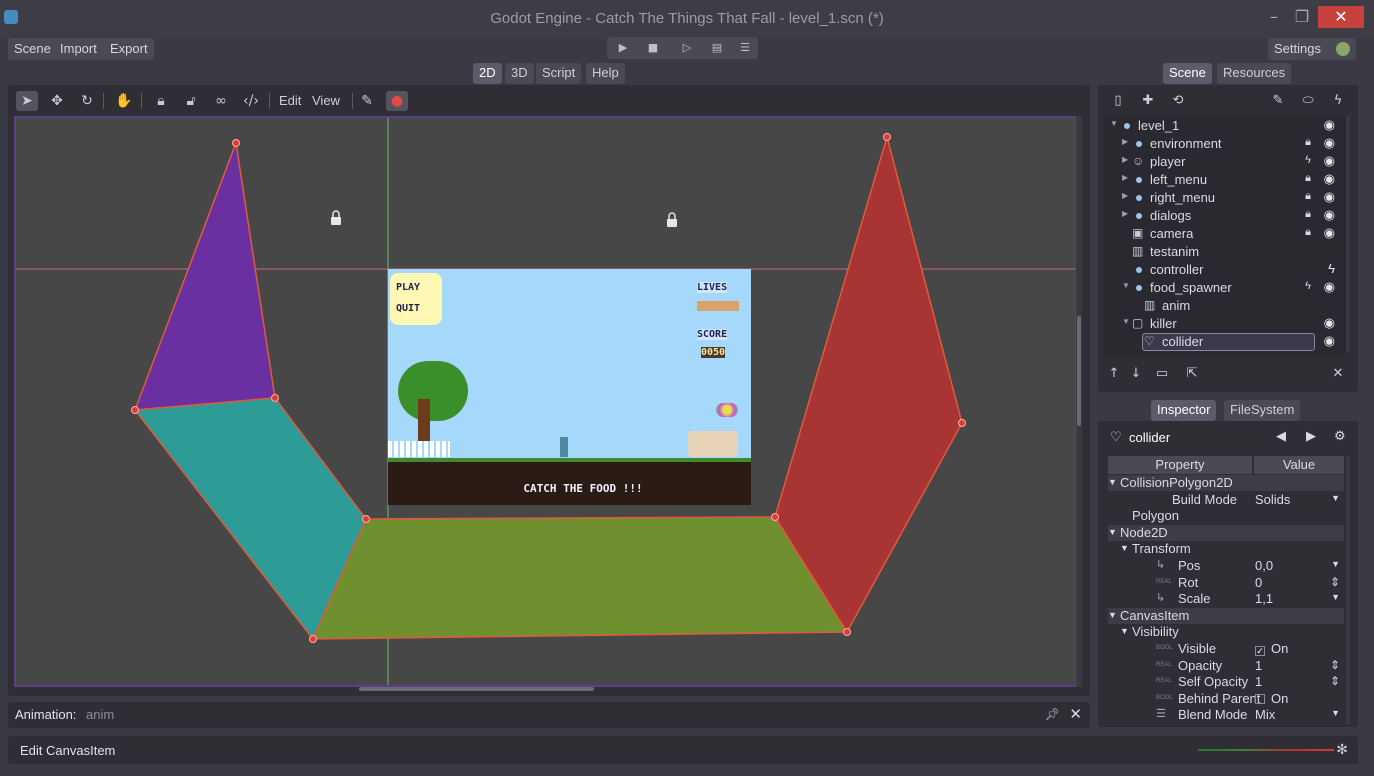 The height and width of the screenshot is (776, 1374). Describe the element at coordinates (1260, 698) in the screenshot. I see `checkbox` at that location.